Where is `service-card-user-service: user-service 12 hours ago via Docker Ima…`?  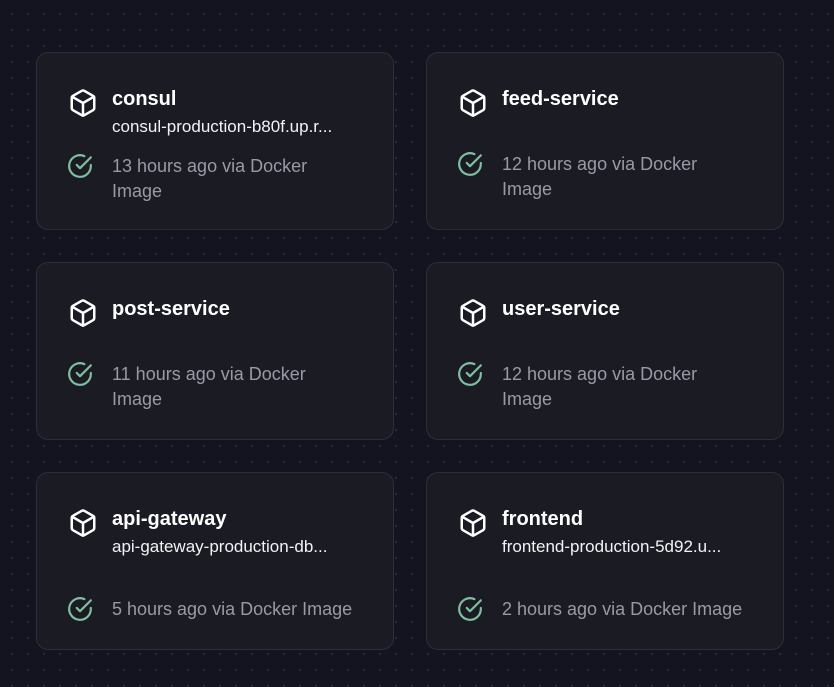 service-card-user-service: user-service 12 hours ago via Docker Ima… is located at coordinates (605, 351).